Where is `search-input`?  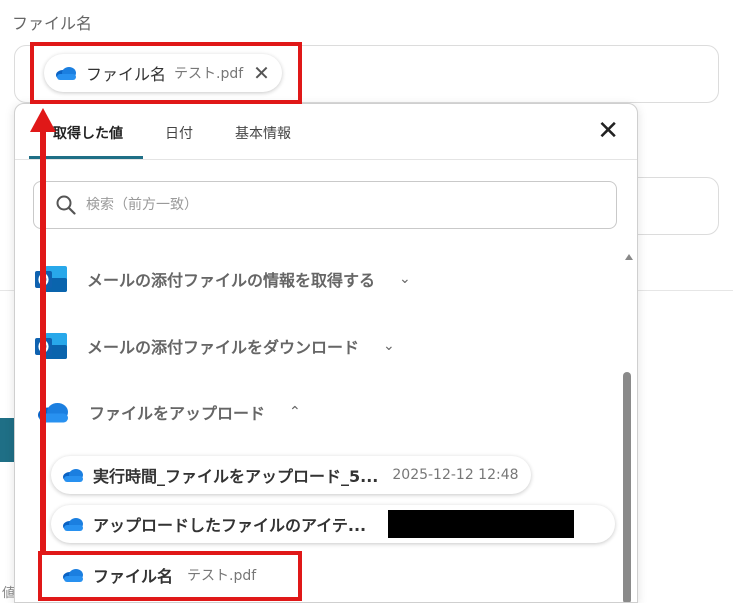 search-input is located at coordinates (326, 205).